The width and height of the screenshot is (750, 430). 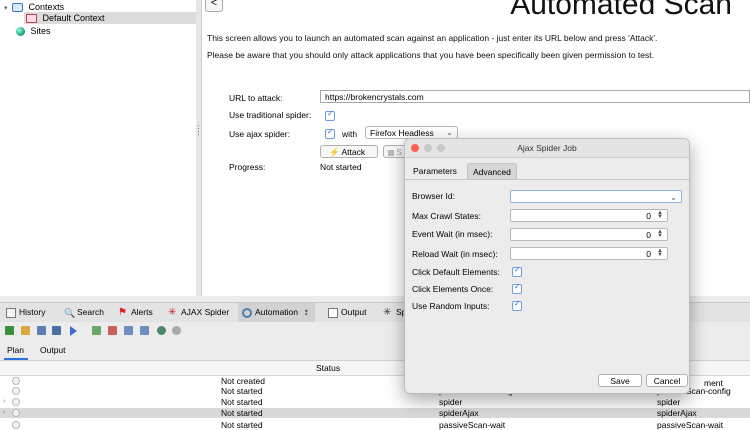 What do you see at coordinates (40, 31) in the screenshot?
I see `tree-item-label: Sites` at bounding box center [40, 31].